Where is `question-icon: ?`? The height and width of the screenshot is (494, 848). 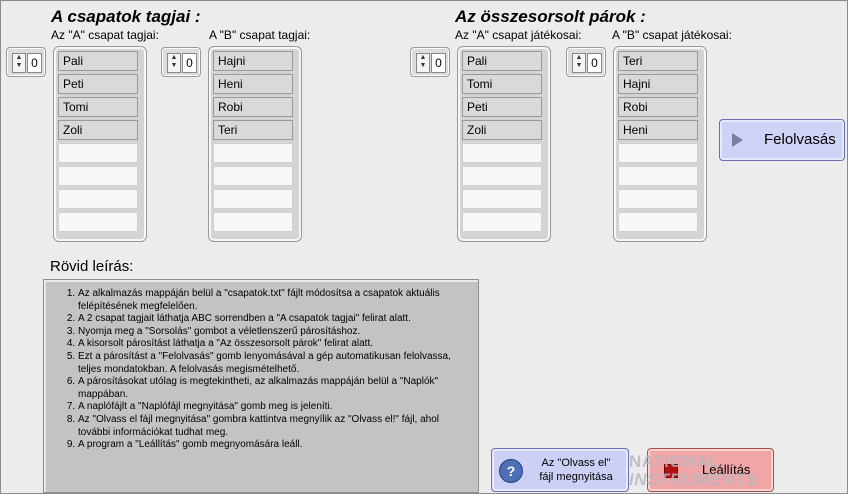 question-icon: ? is located at coordinates (511, 471).